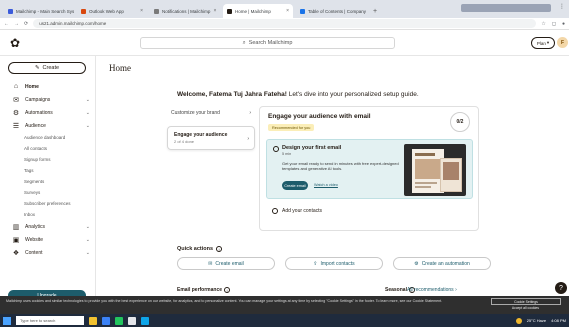  I want to click on browser-tab: Mailchimp - Main Search Sys×, so click(39, 11).